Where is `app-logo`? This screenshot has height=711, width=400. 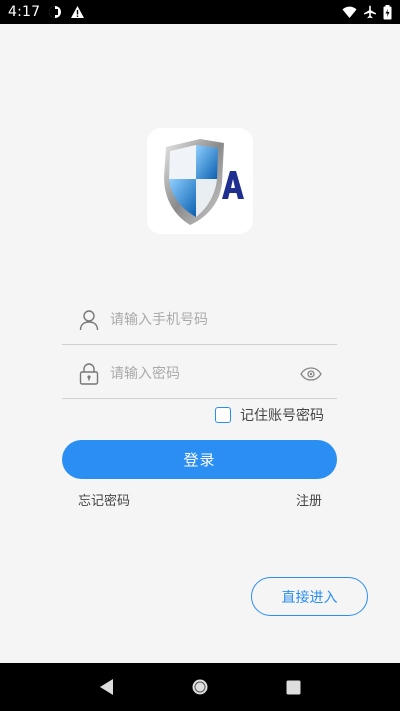 app-logo is located at coordinates (200, 181).